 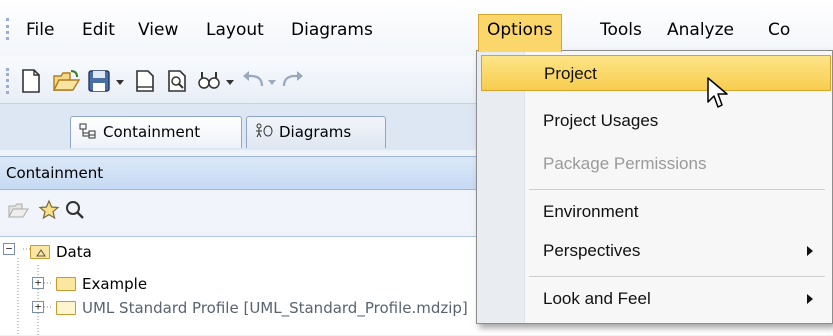 I want to click on menu-item-package-permissions: Package Permissions, so click(x=656, y=164).